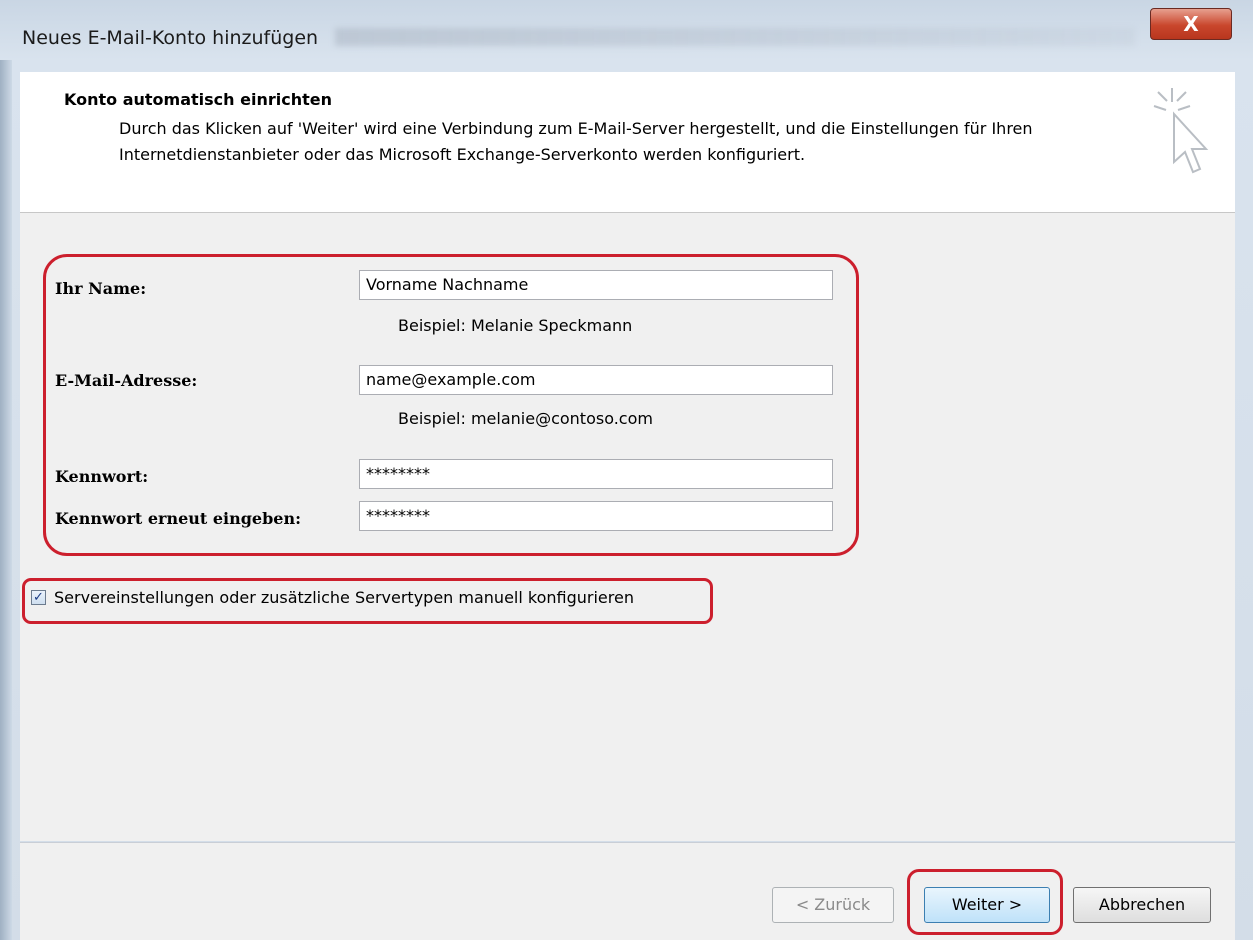 The image size is (1253, 940). What do you see at coordinates (1181, 131) in the screenshot?
I see `cursor-click-icon` at bounding box center [1181, 131].